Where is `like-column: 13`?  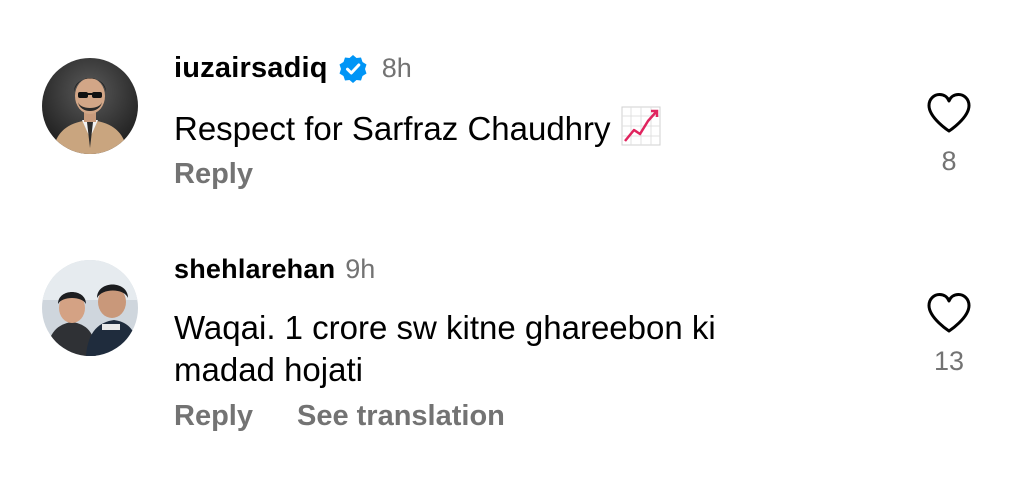
like-column: 13 is located at coordinates (949, 334).